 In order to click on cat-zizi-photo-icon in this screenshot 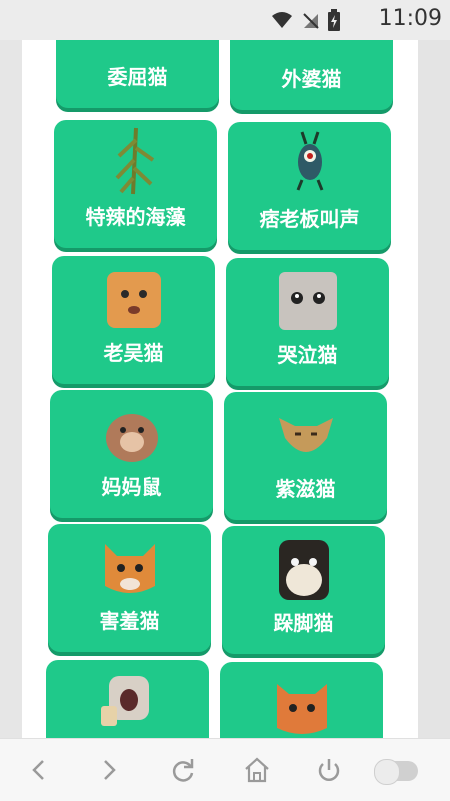, I will do `click(305, 435)`.